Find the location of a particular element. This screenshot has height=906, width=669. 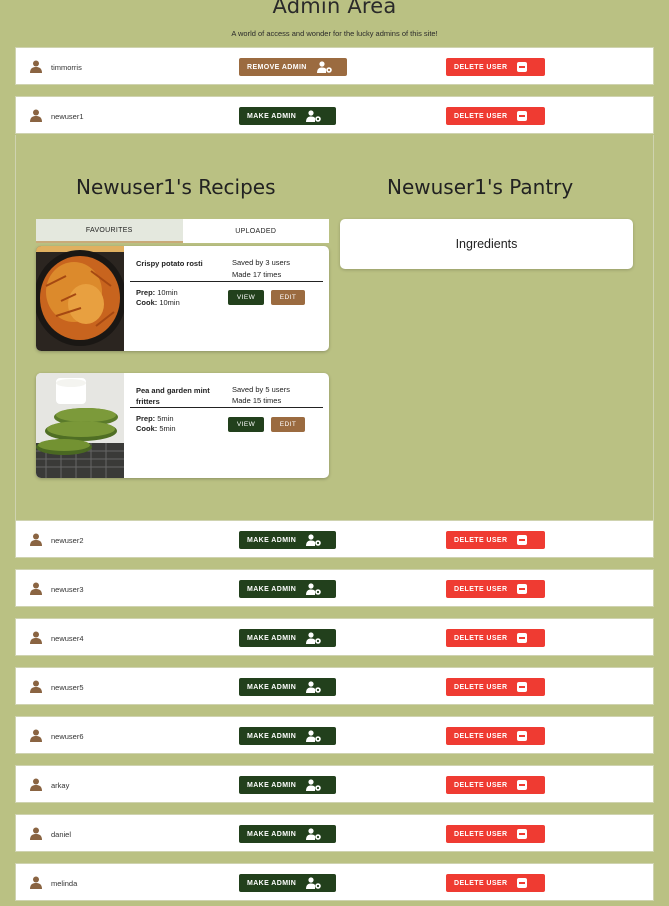

page-title: Admin Area is located at coordinates (334, 9).